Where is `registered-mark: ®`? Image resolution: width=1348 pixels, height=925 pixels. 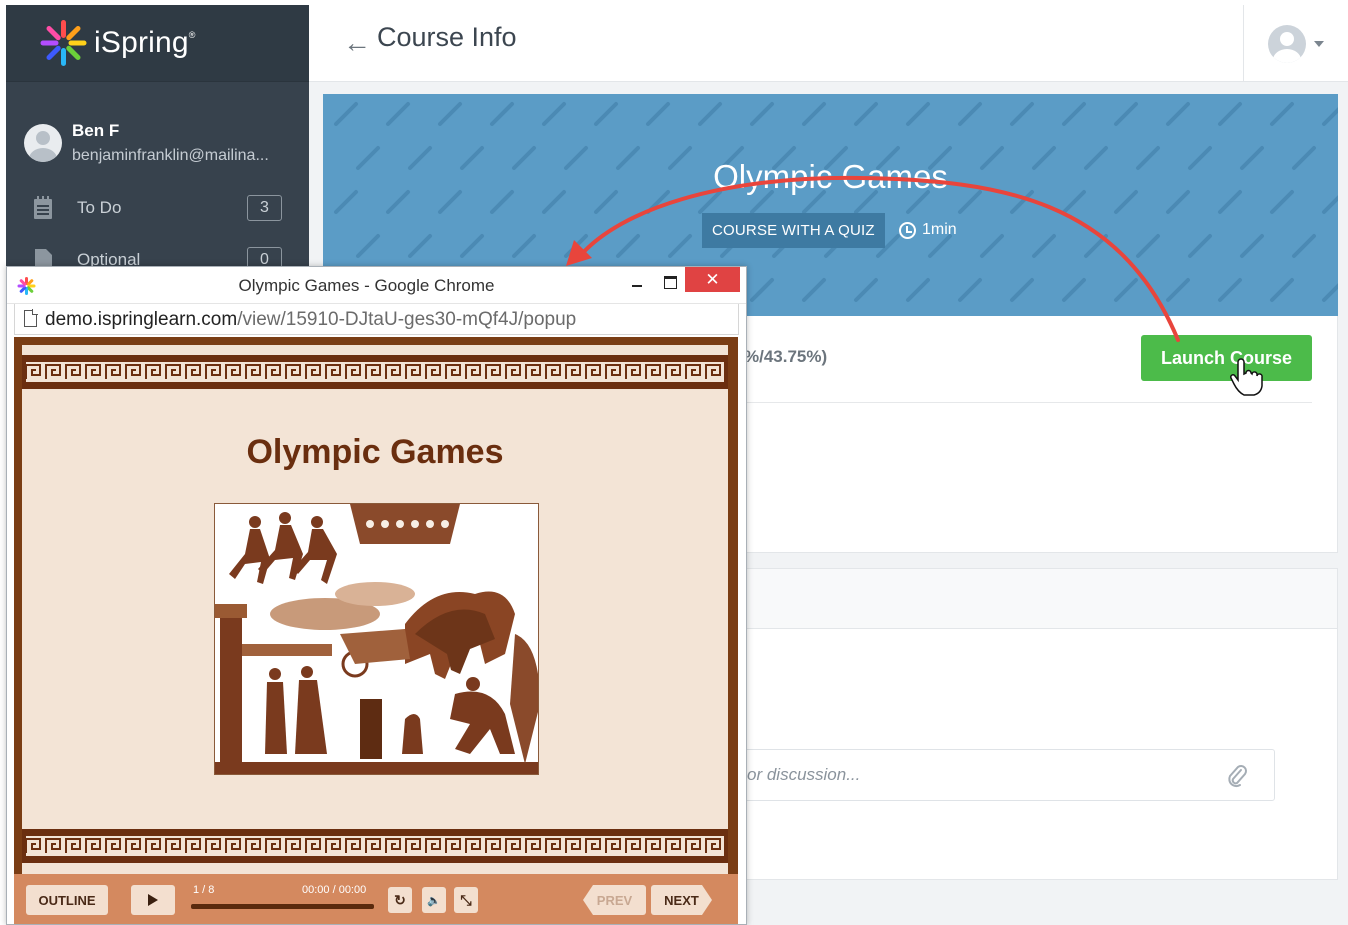 registered-mark: ® is located at coordinates (192, 35).